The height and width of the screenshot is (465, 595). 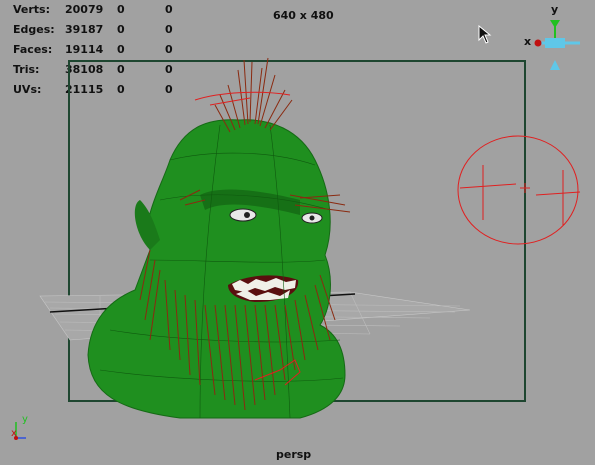 I want to click on view-cube-x-label: x, so click(x=528, y=41).